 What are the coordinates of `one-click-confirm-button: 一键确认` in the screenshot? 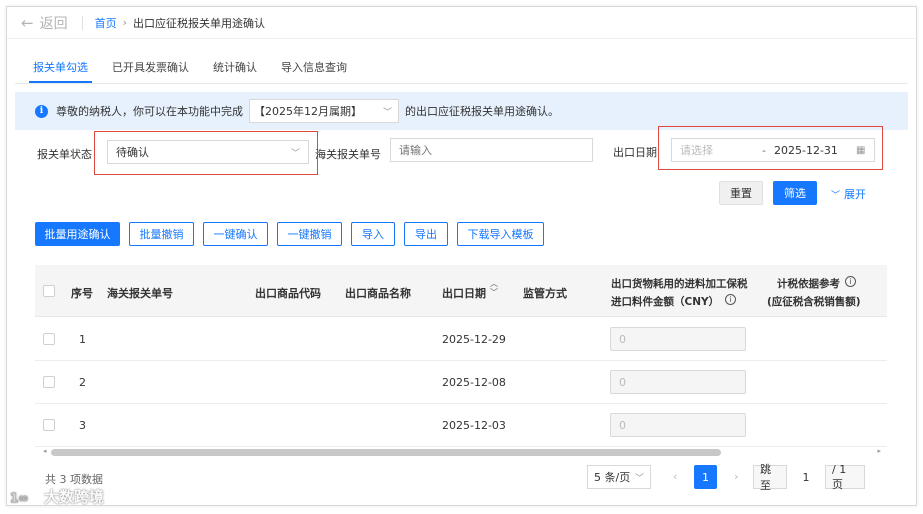 It's located at (235, 234).